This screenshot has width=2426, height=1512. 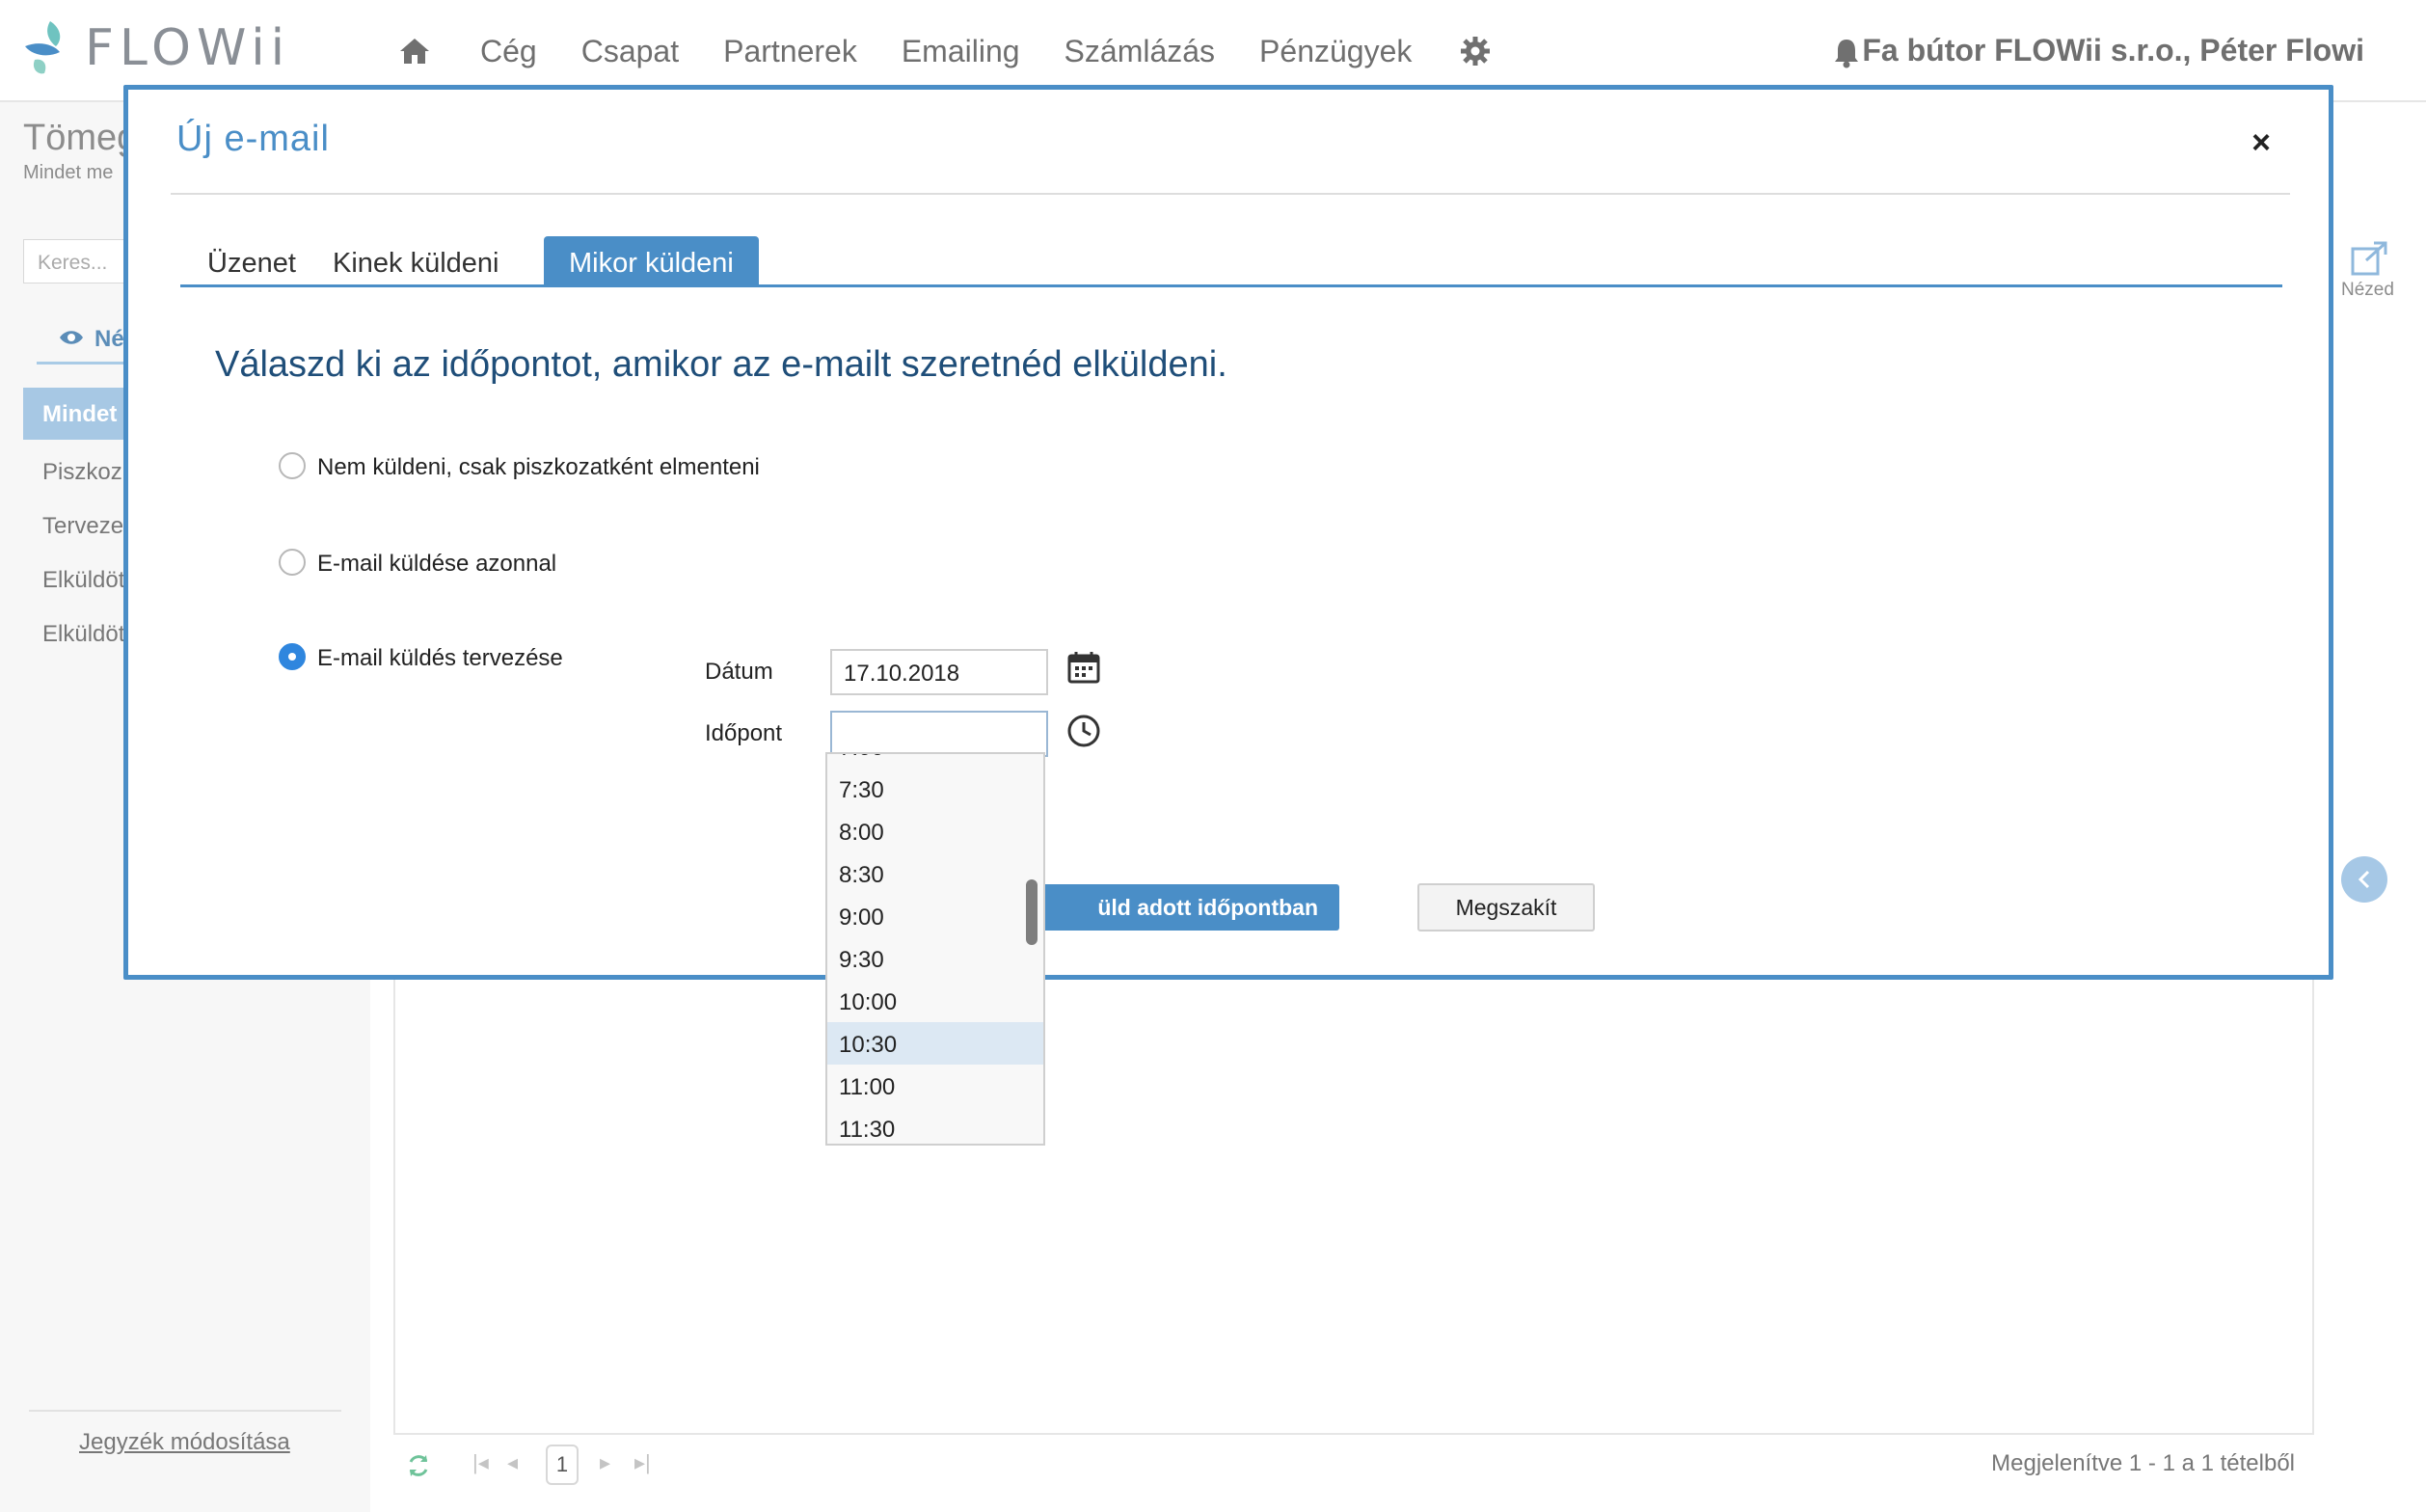 I want to click on preview-label: Nézed, so click(x=2368, y=290).